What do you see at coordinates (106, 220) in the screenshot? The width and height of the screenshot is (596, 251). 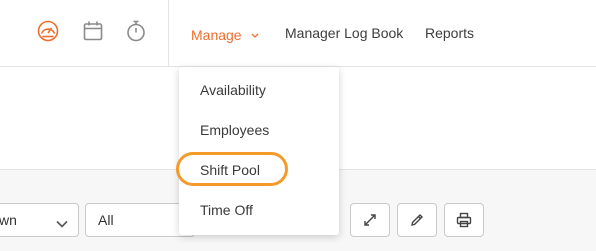 I see `filter-select-2-value: All` at bounding box center [106, 220].